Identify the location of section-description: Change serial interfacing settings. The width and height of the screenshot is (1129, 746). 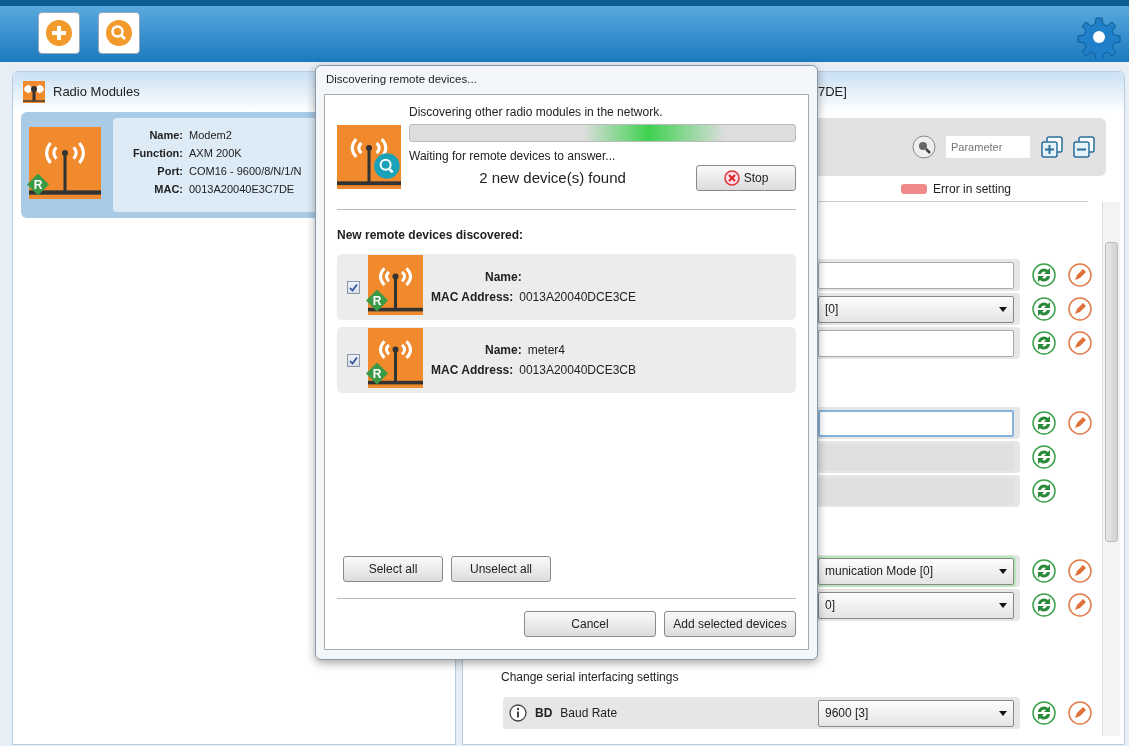
(590, 677).